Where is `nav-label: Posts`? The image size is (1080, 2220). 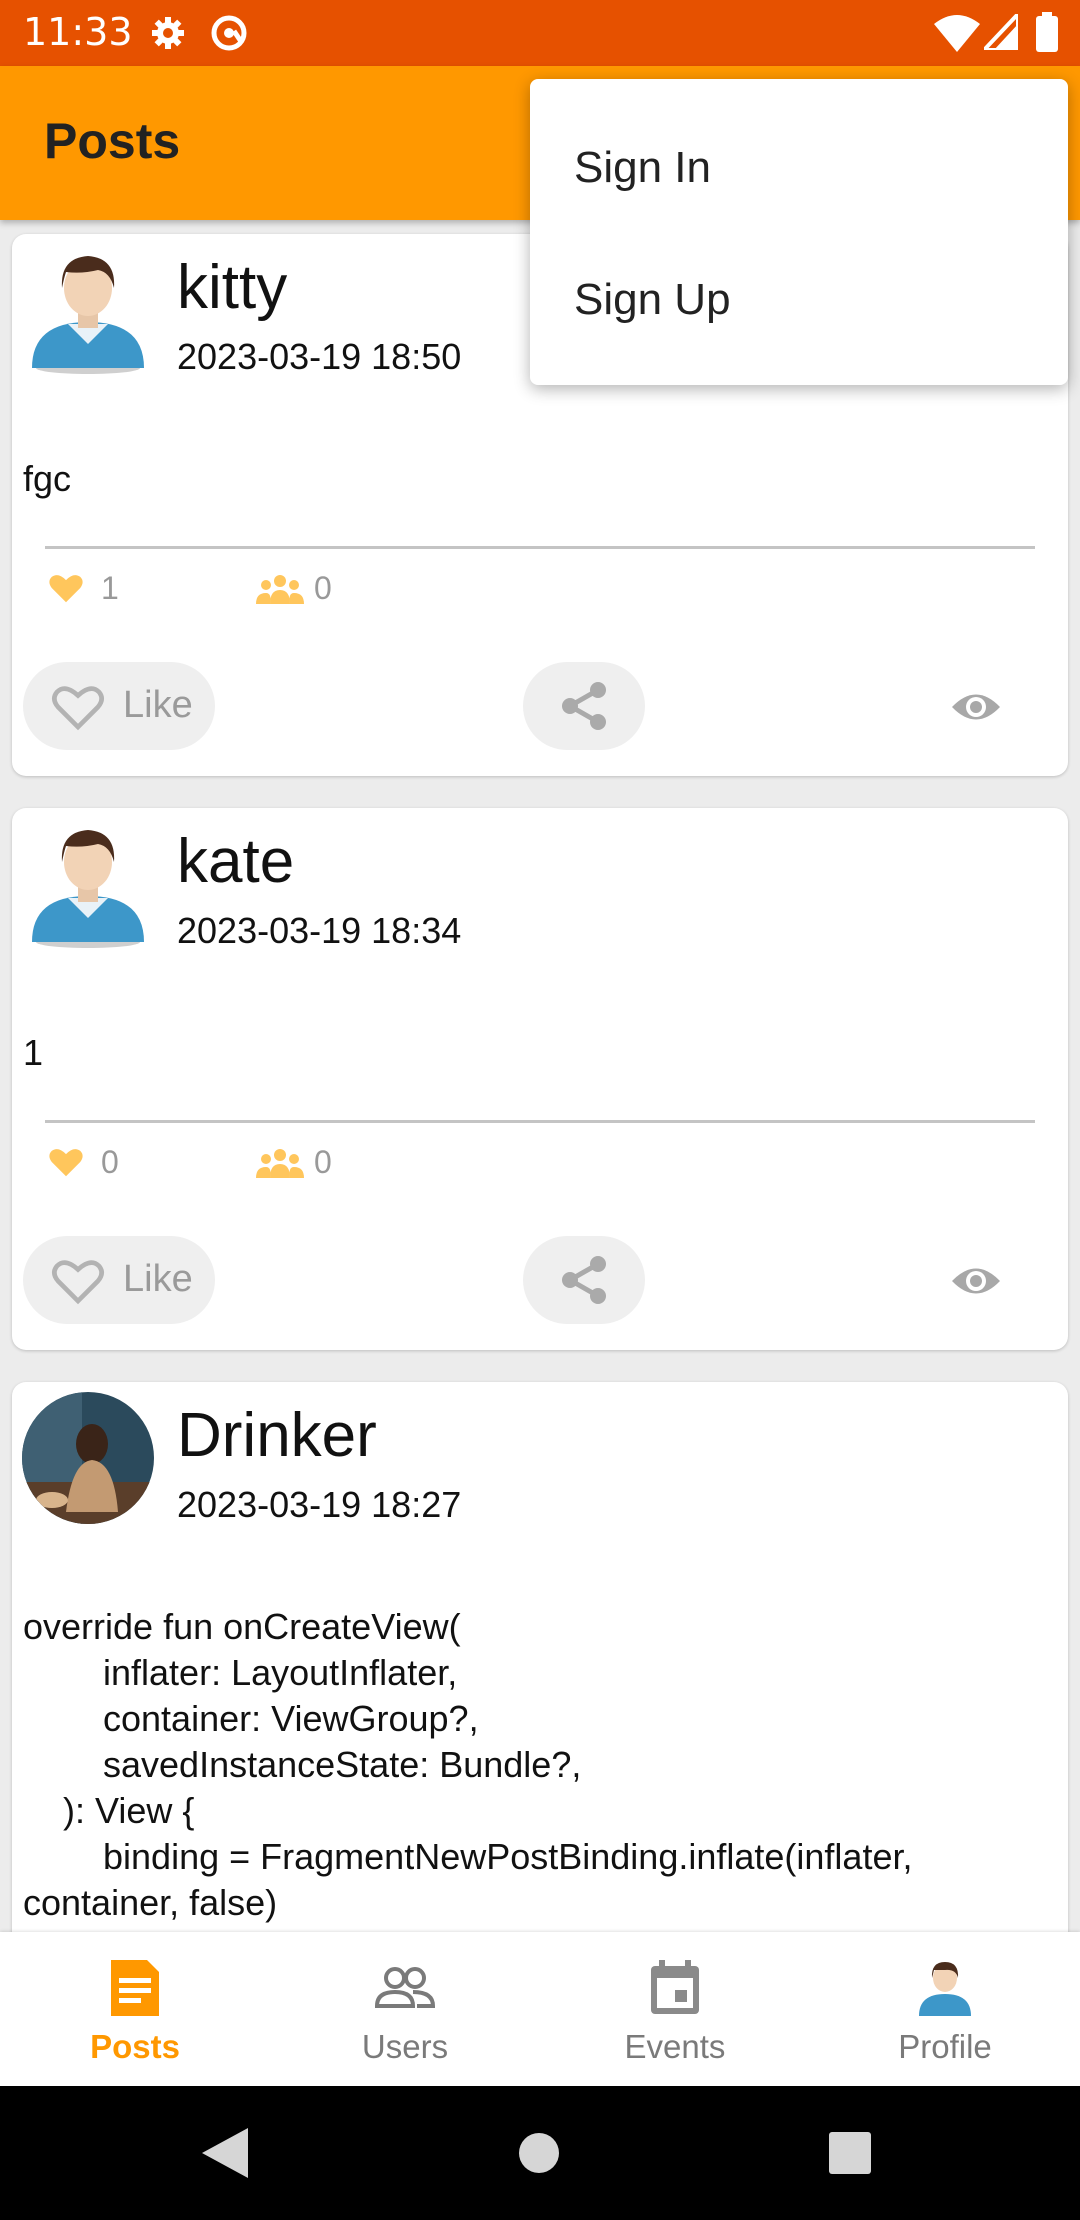
nav-label: Posts is located at coordinates (135, 2046).